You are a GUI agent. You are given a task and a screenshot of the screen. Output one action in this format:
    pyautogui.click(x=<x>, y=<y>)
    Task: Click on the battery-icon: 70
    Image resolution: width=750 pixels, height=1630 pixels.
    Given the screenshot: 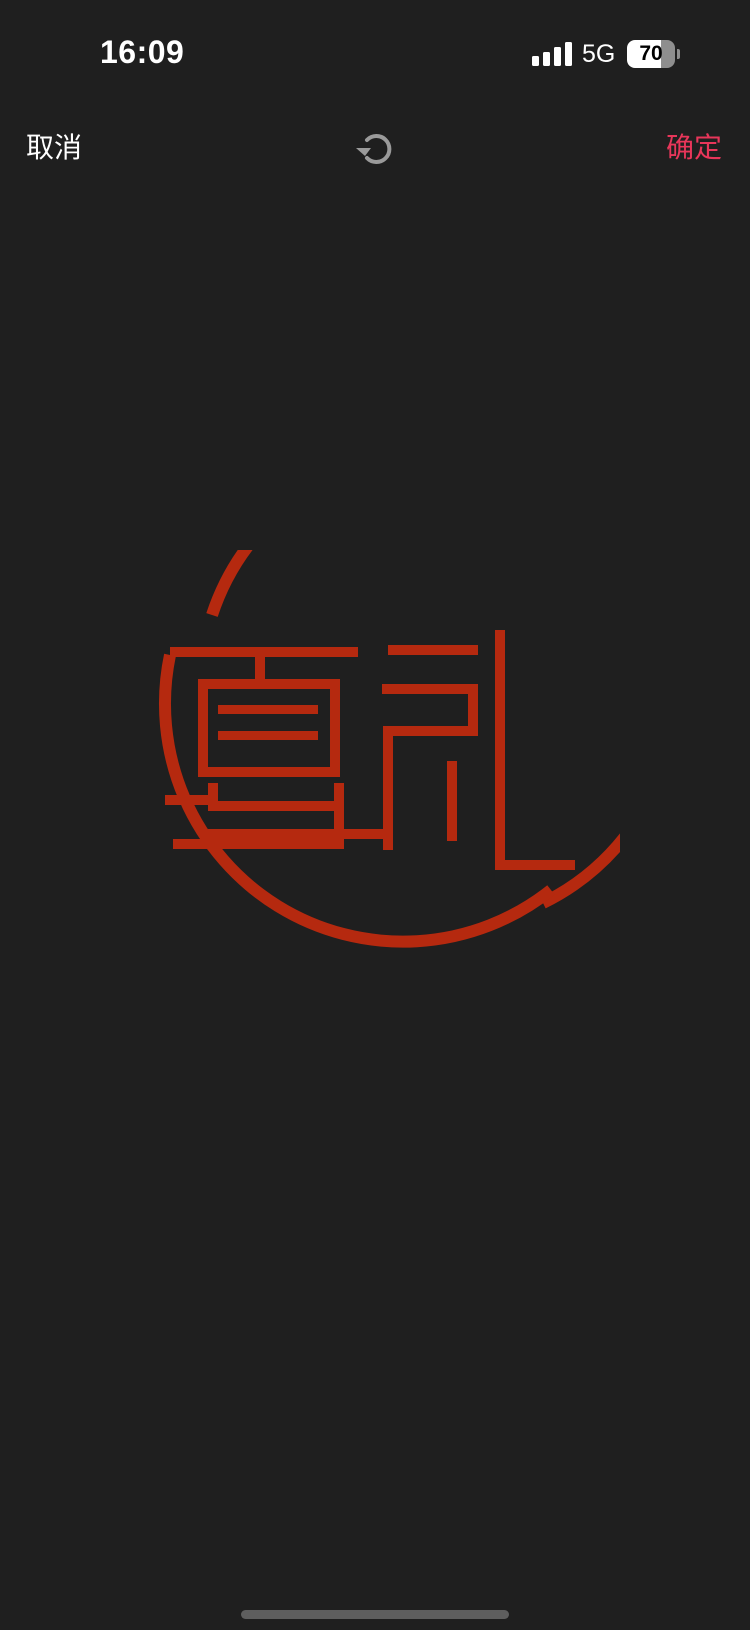 What is the action you would take?
    pyautogui.click(x=653, y=54)
    